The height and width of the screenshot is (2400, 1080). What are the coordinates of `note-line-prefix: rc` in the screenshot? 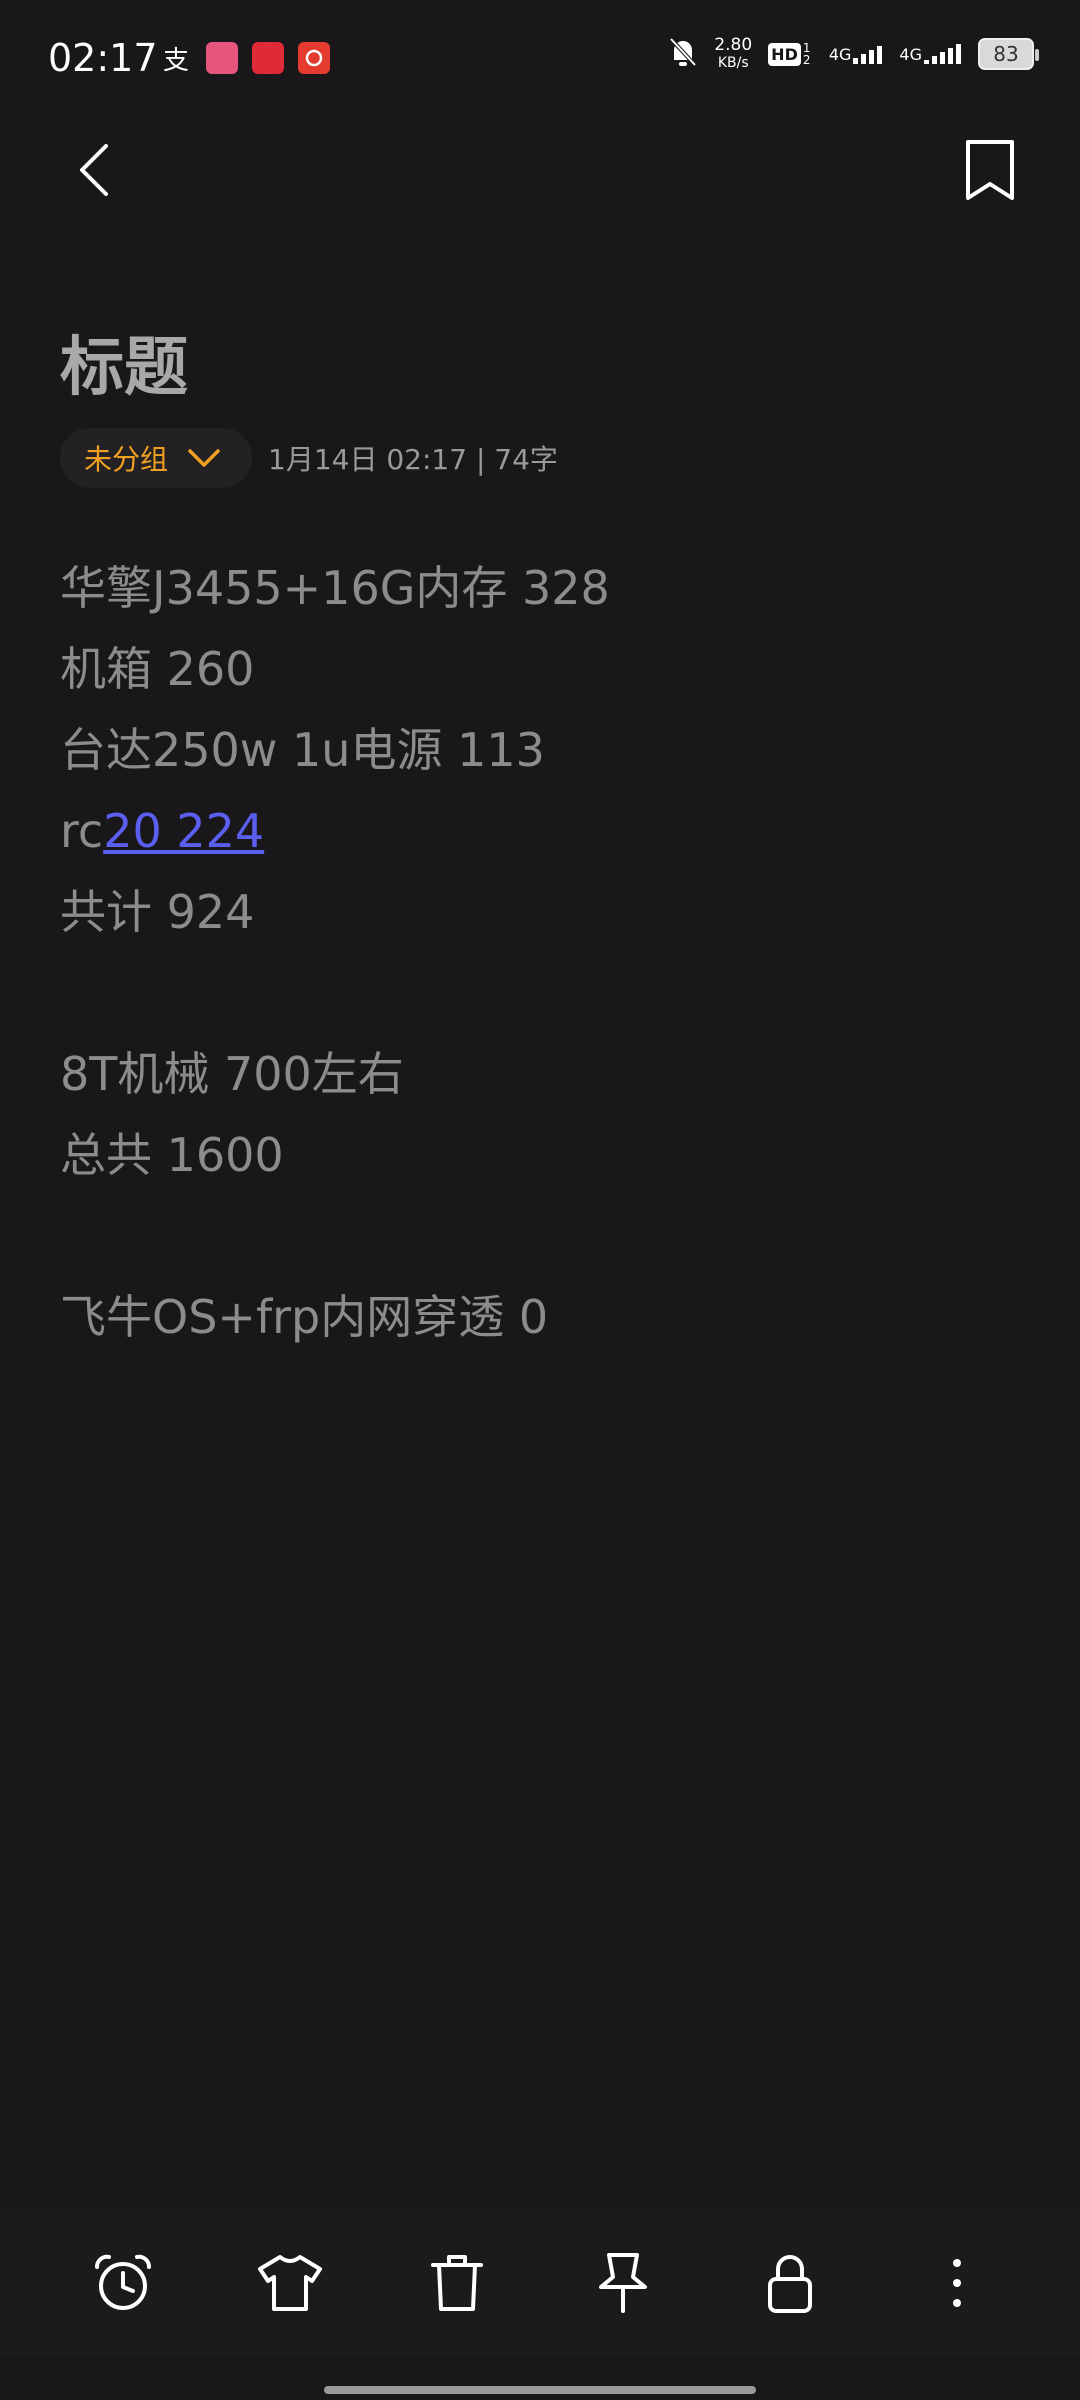 It's located at (82, 831).